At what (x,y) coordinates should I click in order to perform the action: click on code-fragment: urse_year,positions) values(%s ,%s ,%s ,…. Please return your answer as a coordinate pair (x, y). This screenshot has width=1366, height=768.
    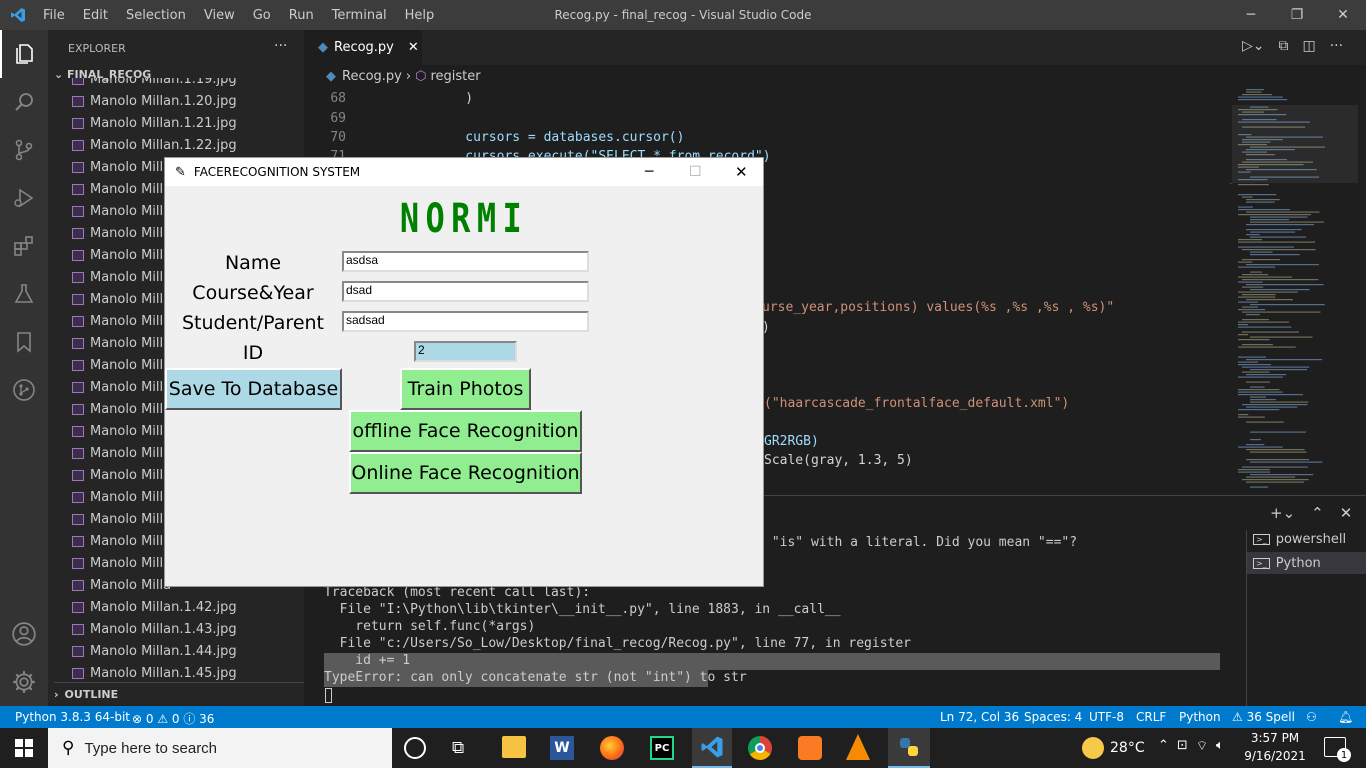
    Looking at the image, I should click on (938, 307).